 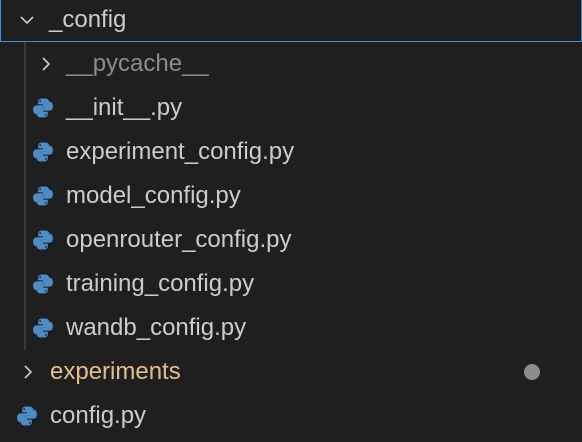 I want to click on file-label: model_config.py, so click(x=153, y=195).